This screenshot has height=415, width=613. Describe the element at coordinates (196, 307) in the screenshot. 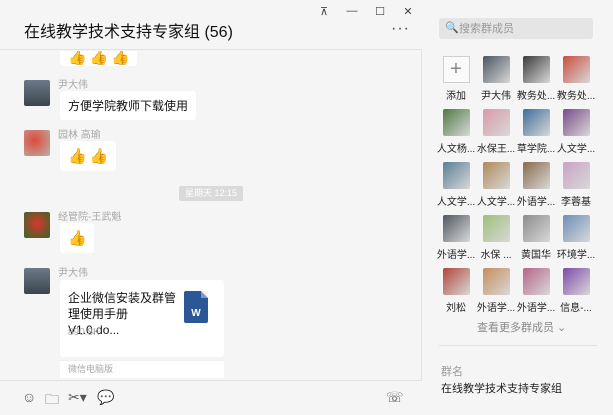

I see `word-file-icon: W` at that location.